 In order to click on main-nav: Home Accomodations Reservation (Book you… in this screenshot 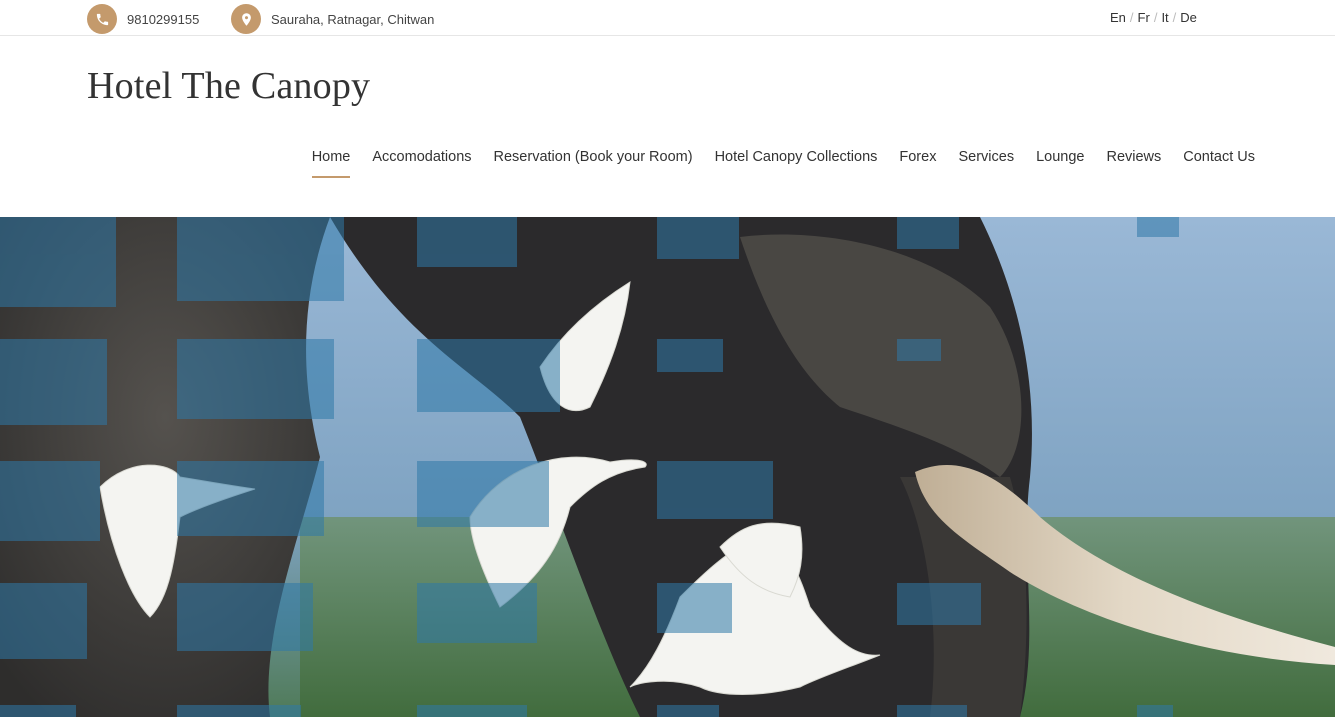, I will do `click(783, 162)`.